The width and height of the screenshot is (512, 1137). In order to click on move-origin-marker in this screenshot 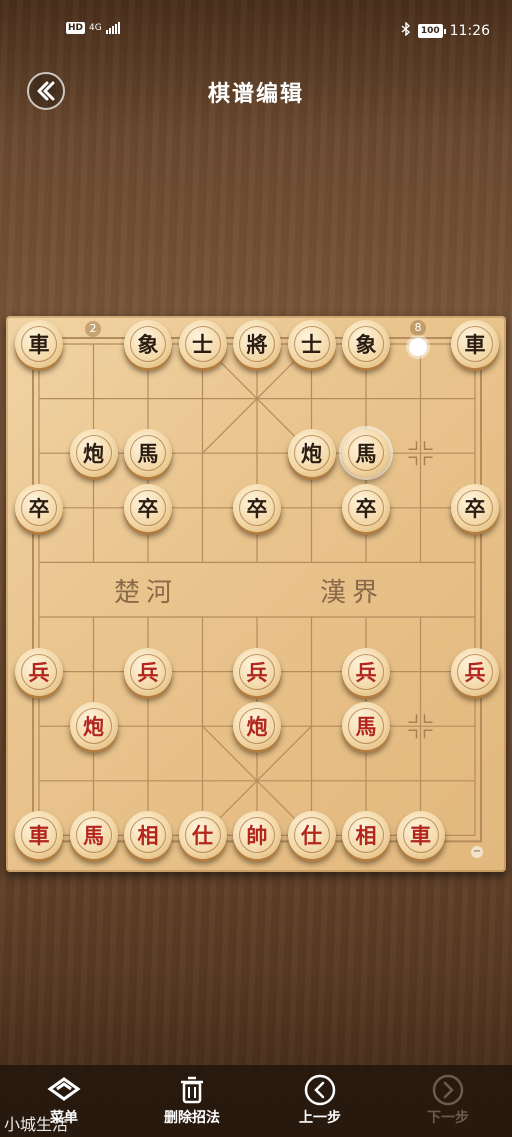, I will do `click(418, 347)`.